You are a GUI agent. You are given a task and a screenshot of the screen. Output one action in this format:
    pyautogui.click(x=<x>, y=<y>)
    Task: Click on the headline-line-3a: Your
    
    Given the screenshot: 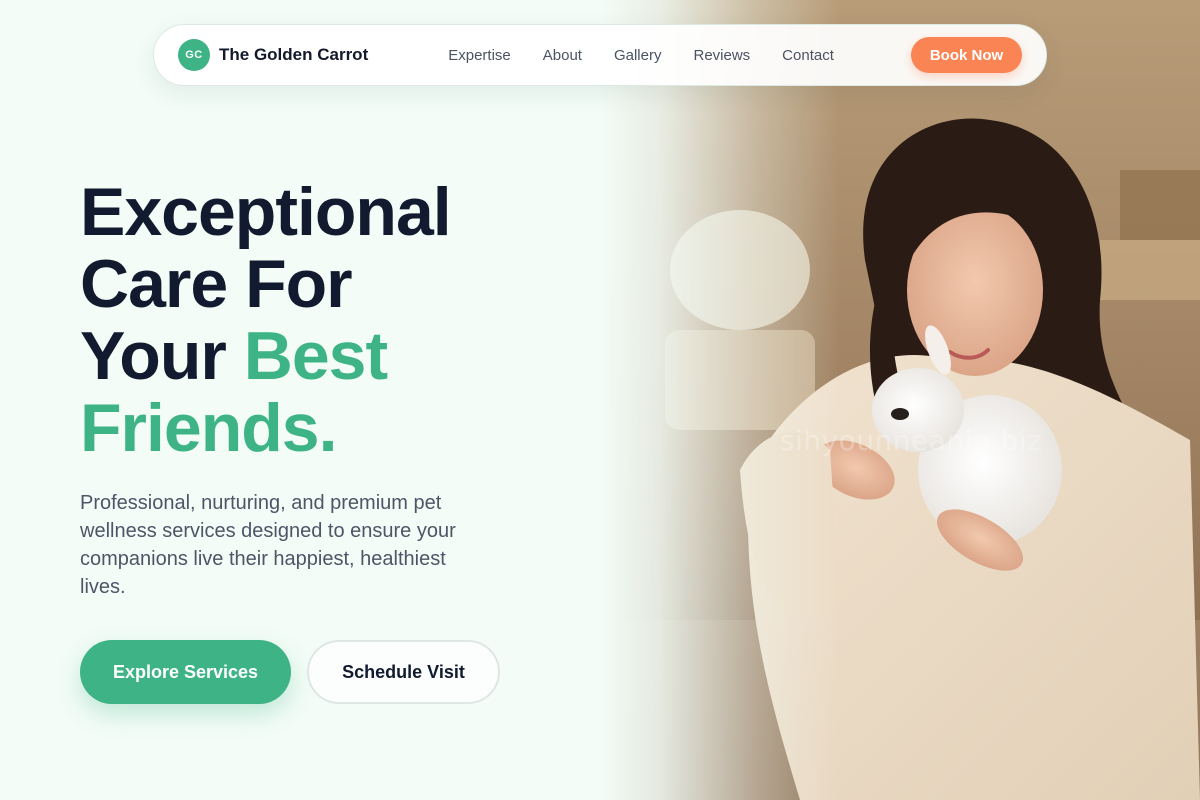 What is the action you would take?
    pyautogui.click(x=162, y=356)
    